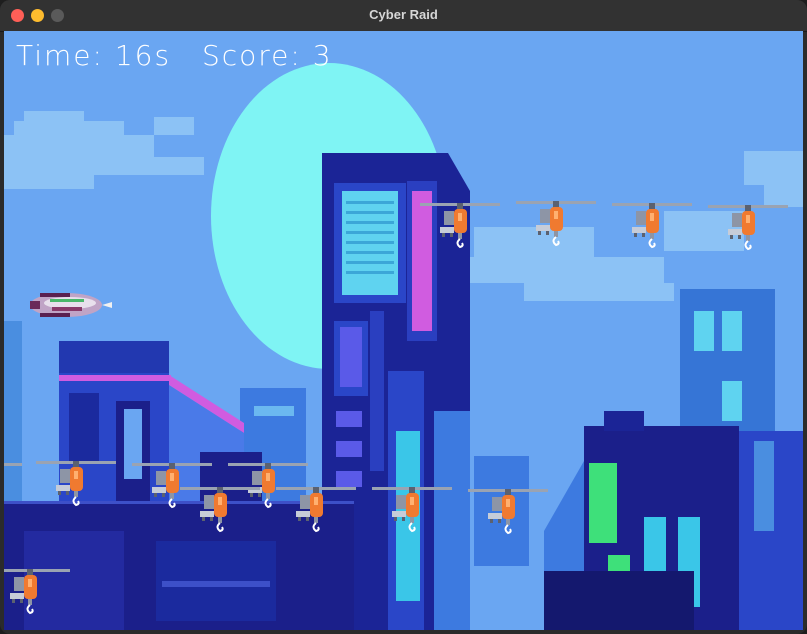 Image resolution: width=807 pixels, height=634 pixels. What do you see at coordinates (174, 55) in the screenshot?
I see `hud: Time: 16s Score: 3` at bounding box center [174, 55].